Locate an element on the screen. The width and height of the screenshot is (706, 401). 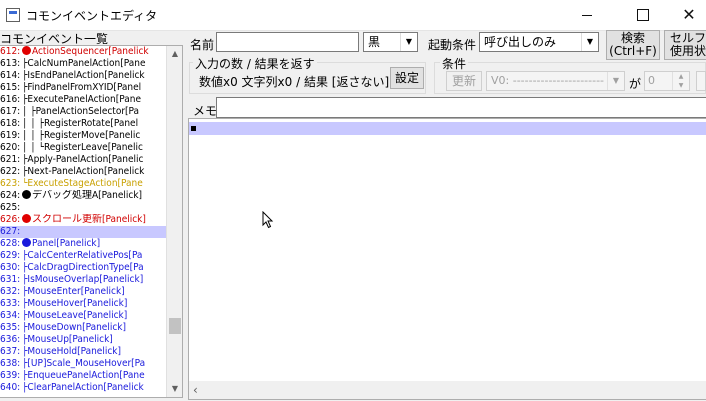
event-name: ├CalcNumPanelAction[Pane is located at coordinates (84, 63).